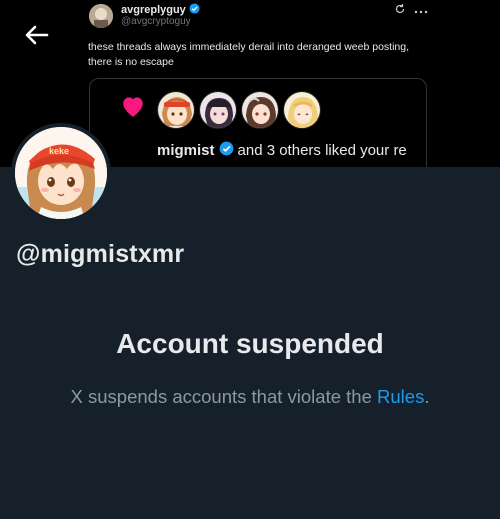  I want to click on tweet-author-handle: @avgcryptoguy, so click(156, 21).